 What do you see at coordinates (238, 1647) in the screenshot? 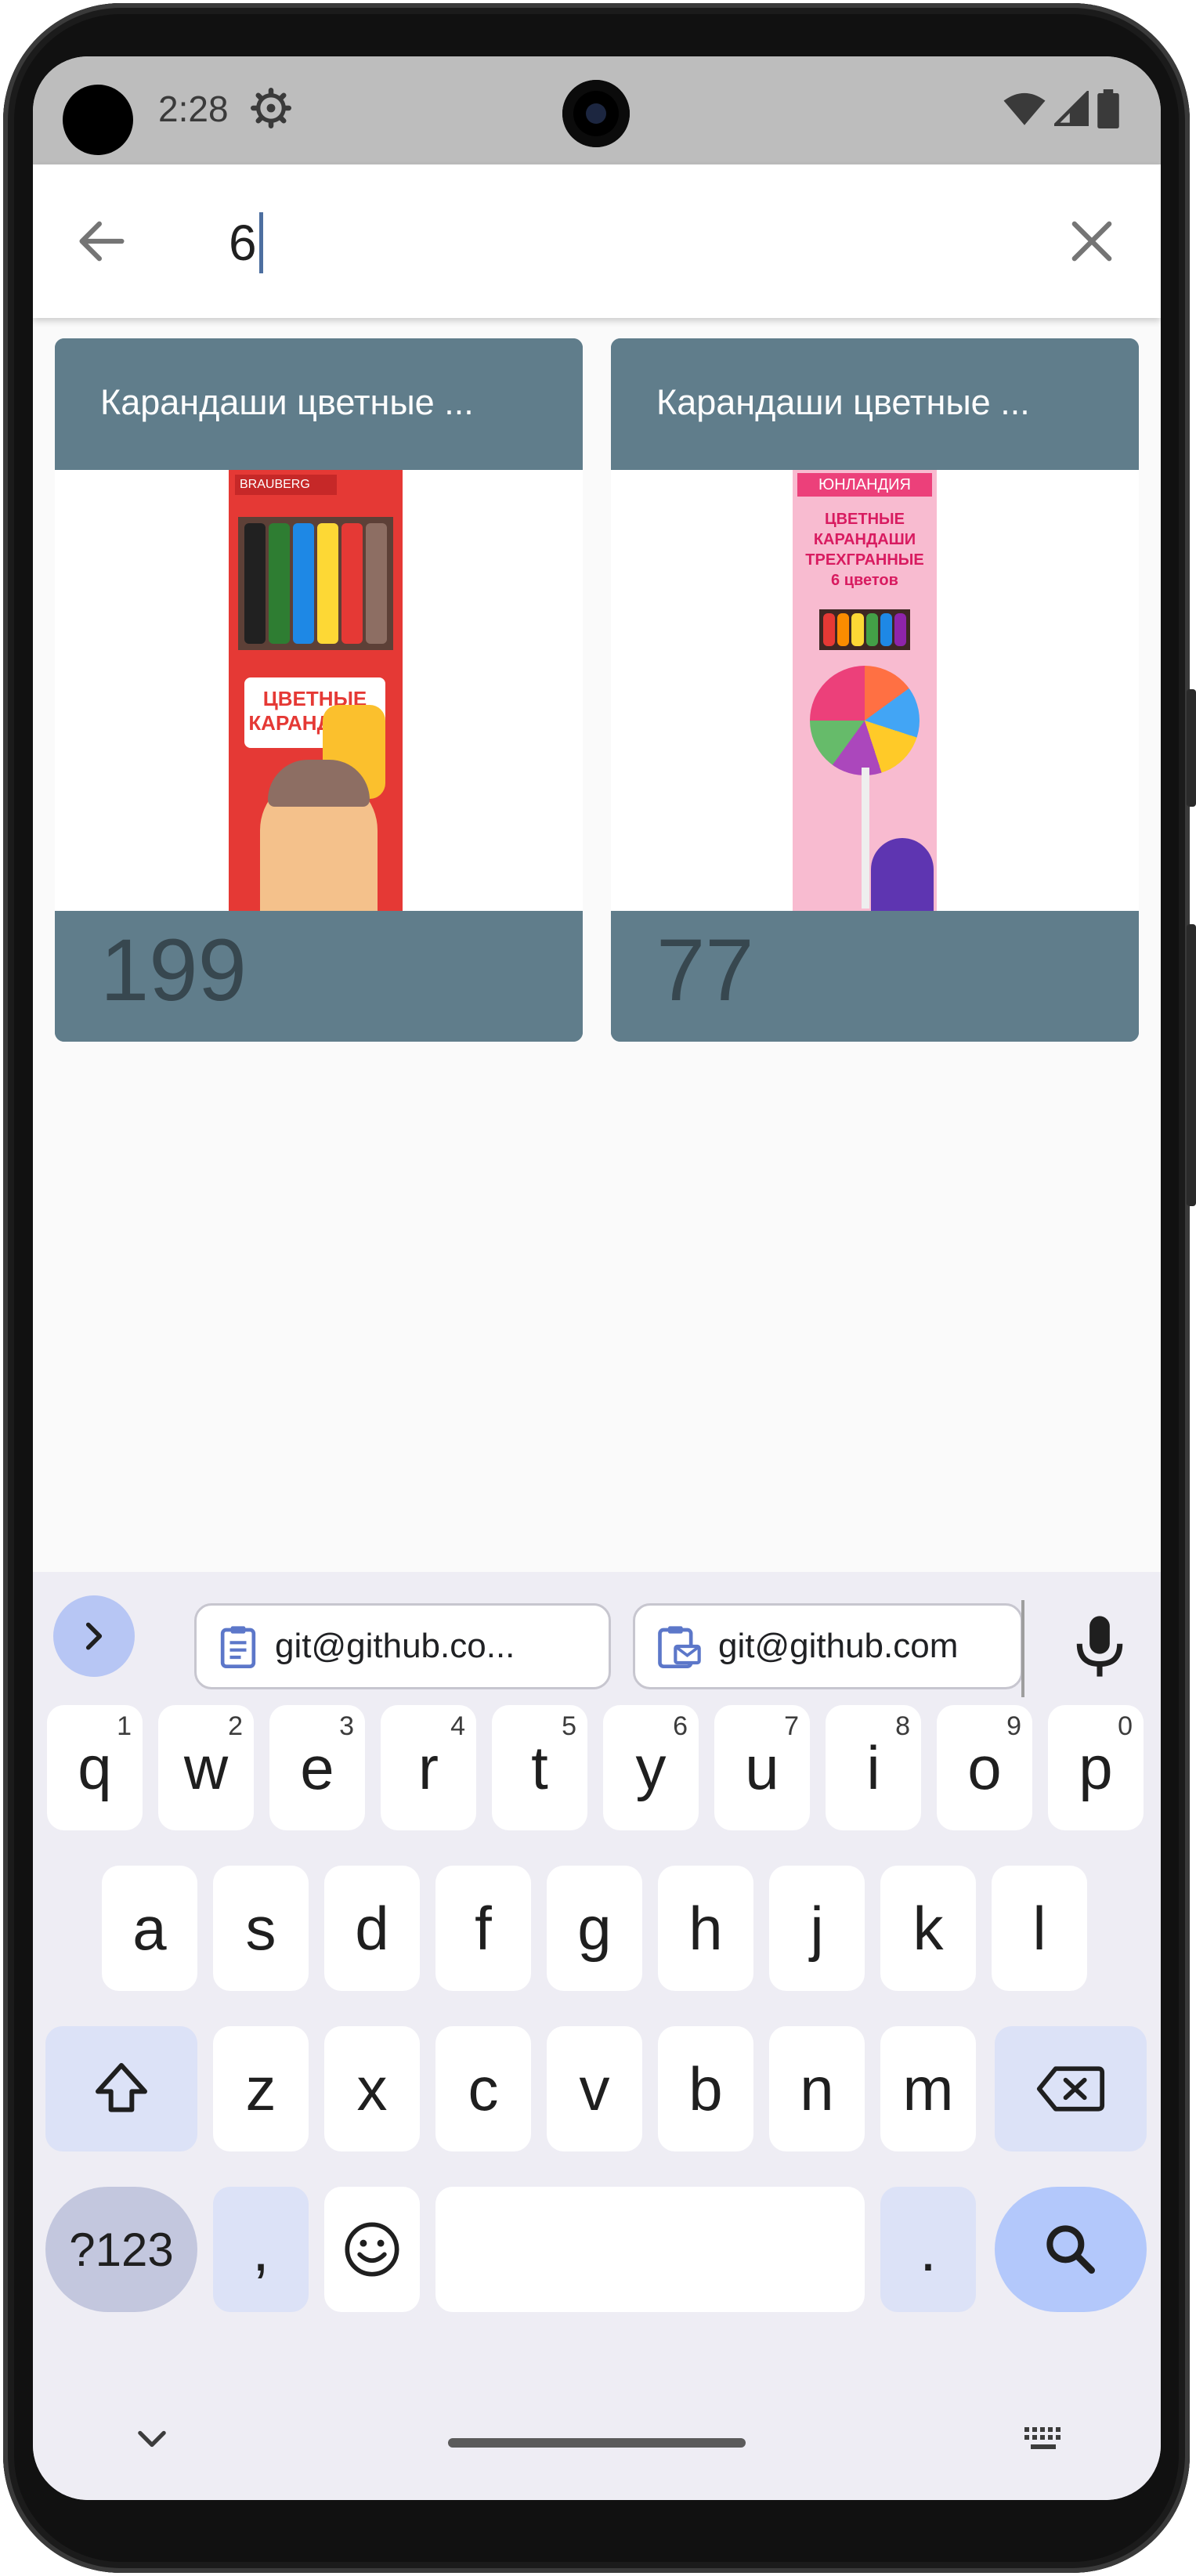
I see `clipboard-icon` at bounding box center [238, 1647].